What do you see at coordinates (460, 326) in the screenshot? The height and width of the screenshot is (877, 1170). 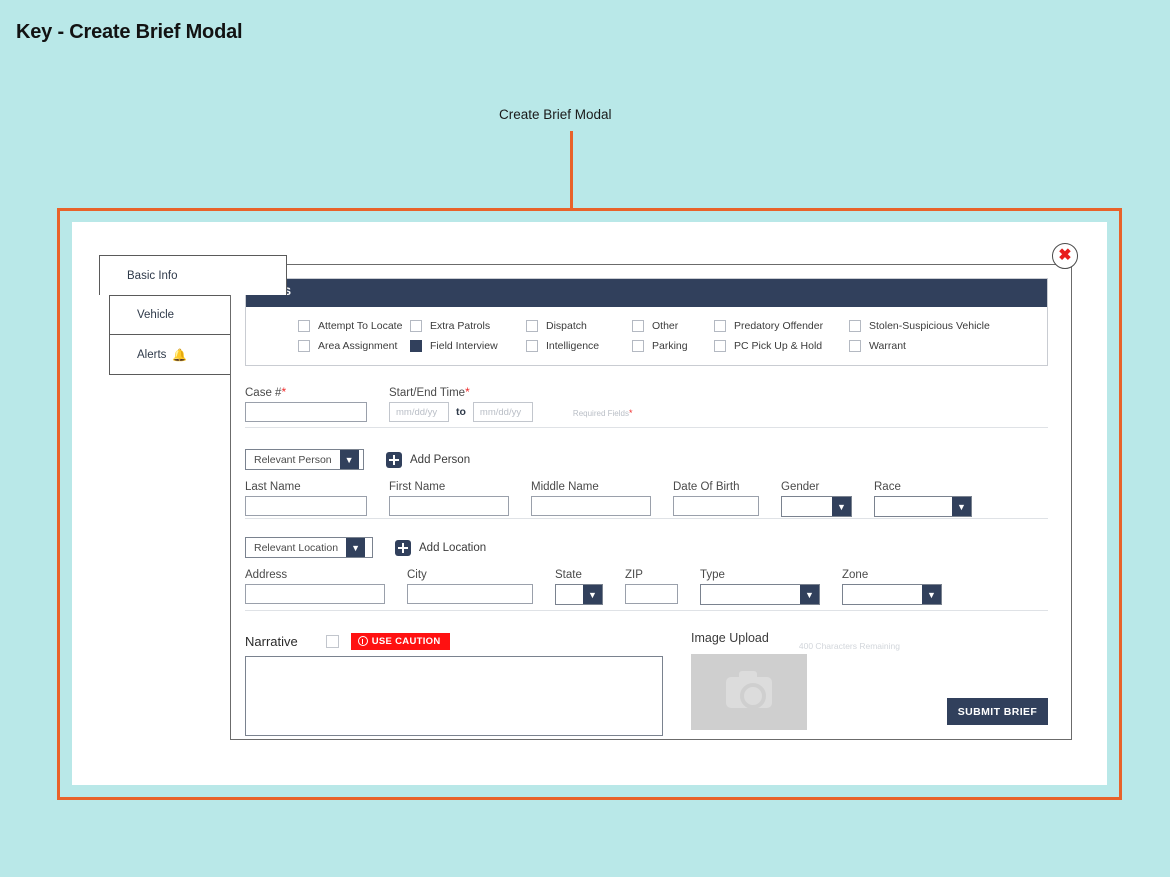 I see `tag-label: Extra Patrols` at bounding box center [460, 326].